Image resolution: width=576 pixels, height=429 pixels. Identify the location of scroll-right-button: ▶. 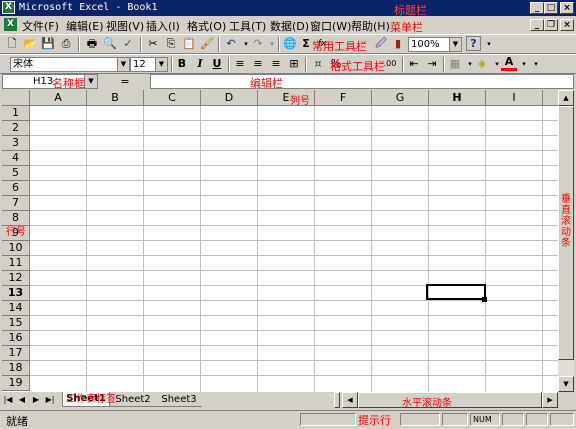
(550, 400).